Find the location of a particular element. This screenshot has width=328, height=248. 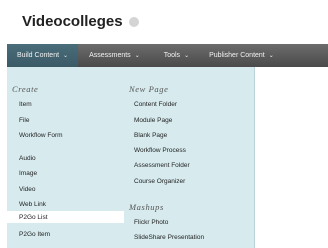

menu-item-image: Image is located at coordinates (28, 173).